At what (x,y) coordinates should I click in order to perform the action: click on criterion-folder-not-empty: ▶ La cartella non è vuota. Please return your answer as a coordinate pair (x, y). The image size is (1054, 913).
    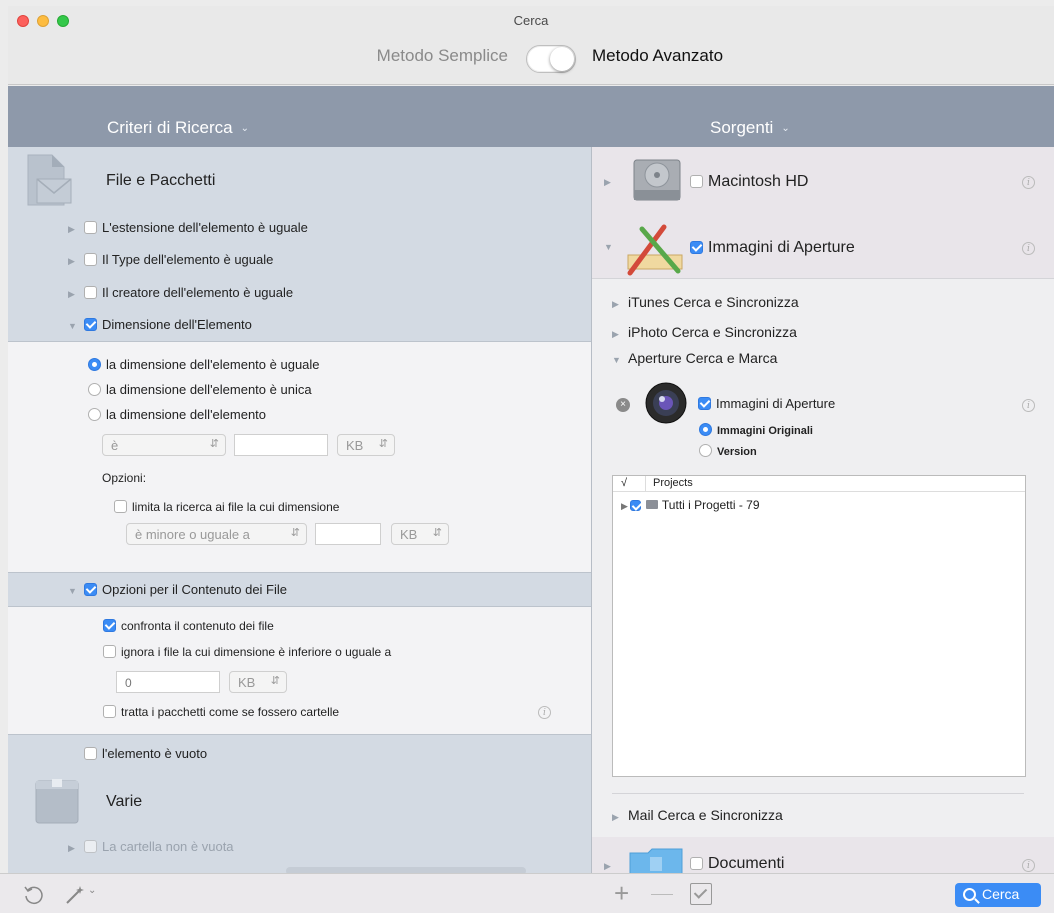
    Looking at the image, I should click on (151, 846).